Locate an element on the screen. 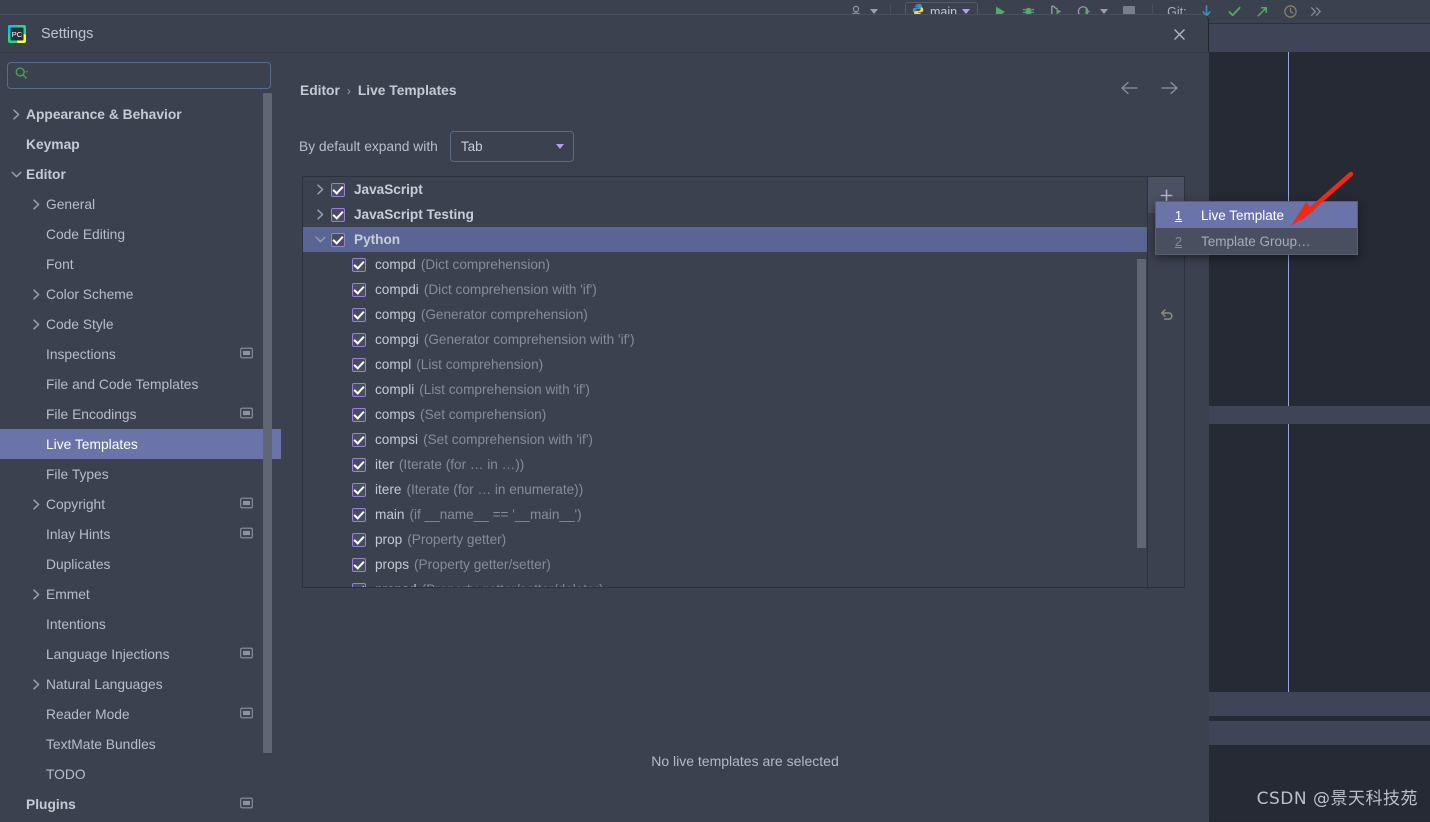 This screenshot has height=822, width=1430. sidebar-item-todo: TODO is located at coordinates (140, 774).